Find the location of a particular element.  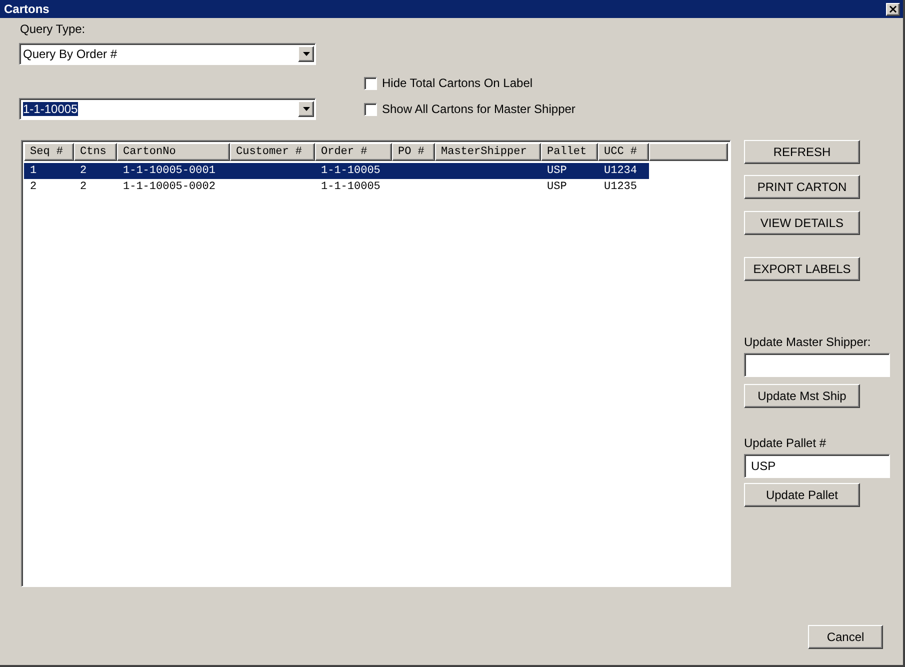

pallet-label: Update Pallet # is located at coordinates (786, 443).